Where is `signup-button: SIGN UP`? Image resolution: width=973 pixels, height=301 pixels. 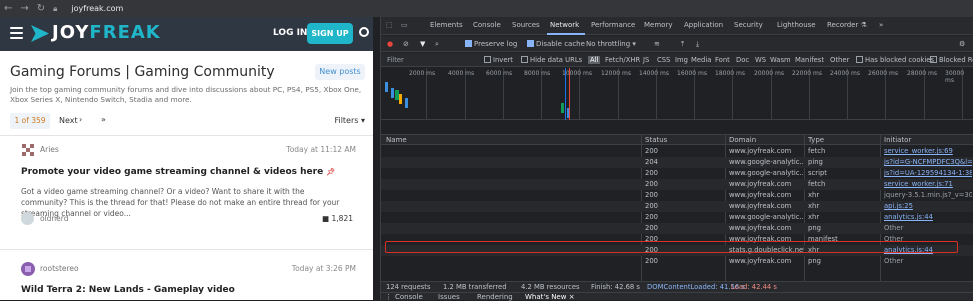
signup-button: SIGN UP is located at coordinates (330, 33).